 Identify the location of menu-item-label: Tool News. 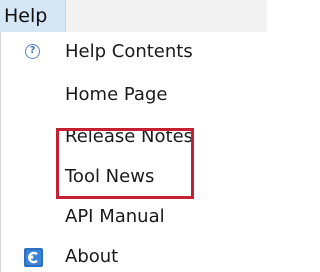
(110, 176).